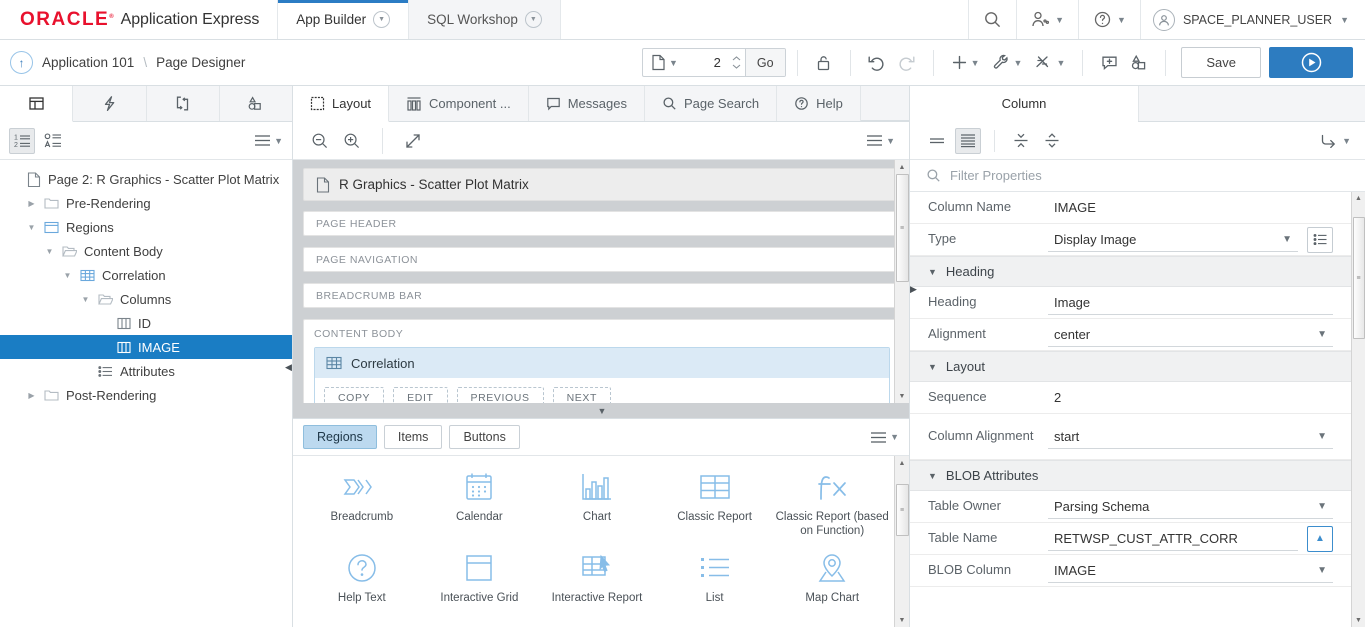 The image size is (1365, 627). Describe the element at coordinates (1190, 507) in the screenshot. I see `property-select-table-owner: Parsing Schema ▼` at that location.